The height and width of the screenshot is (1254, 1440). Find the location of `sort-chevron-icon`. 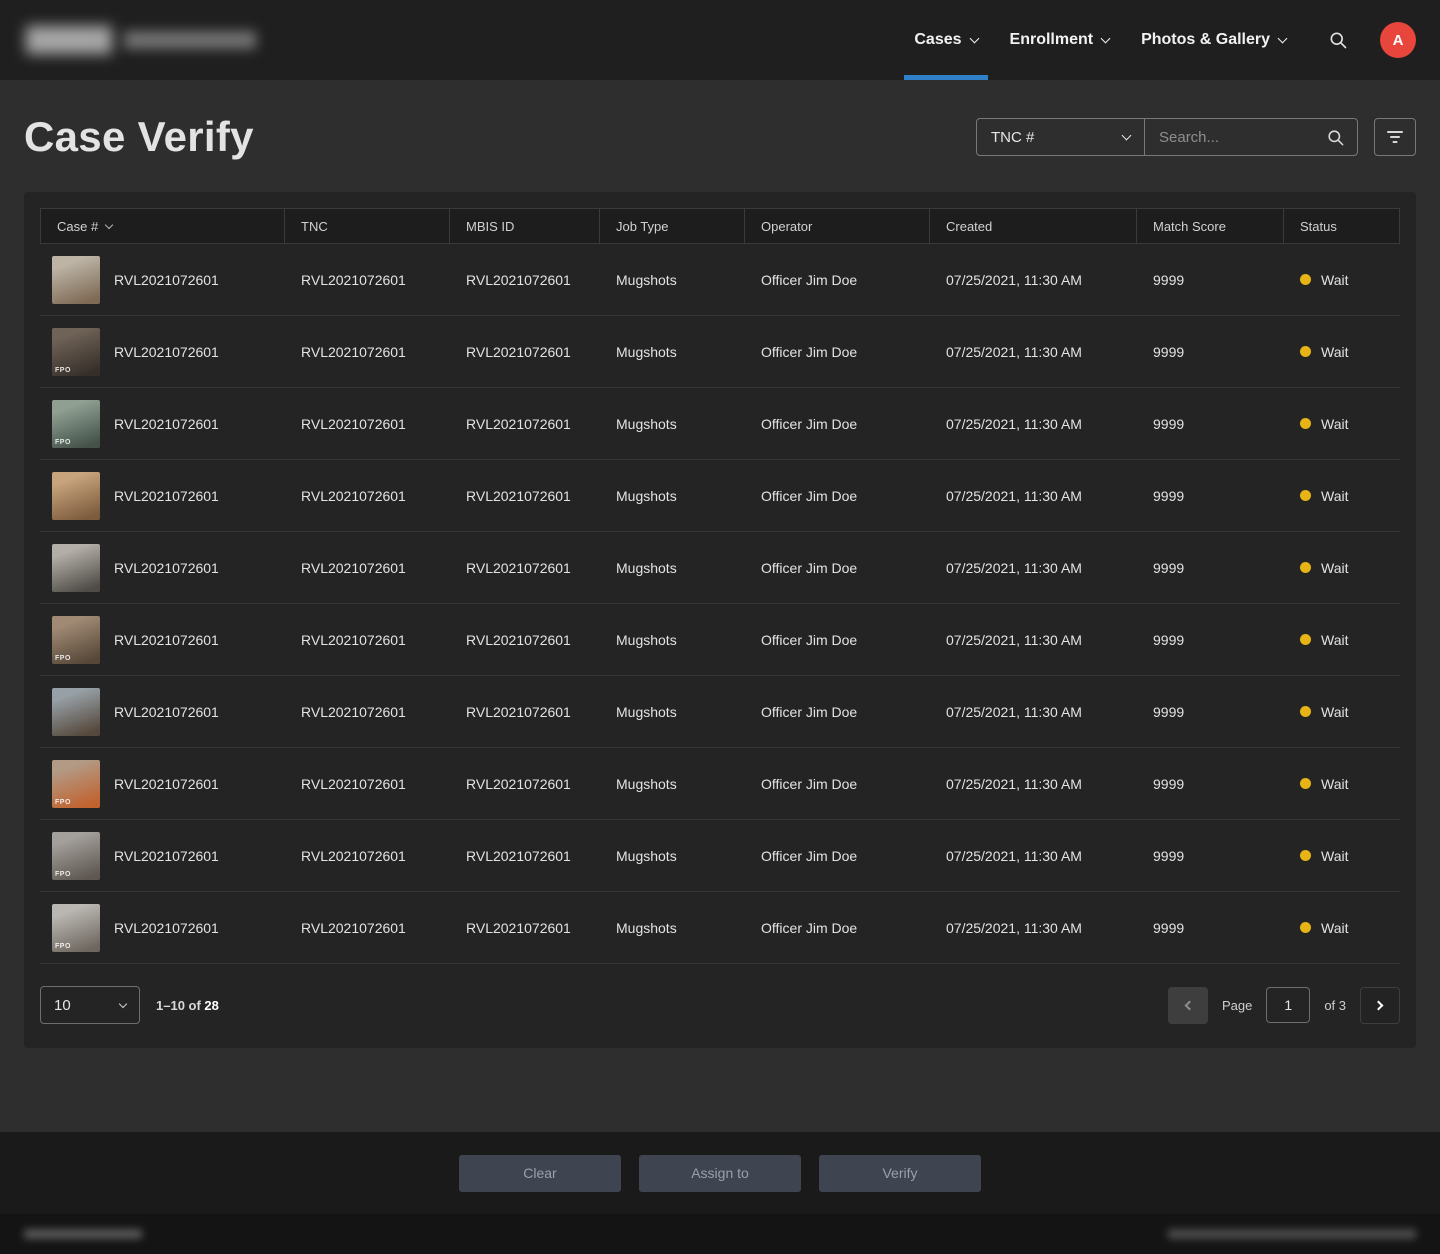

sort-chevron-icon is located at coordinates (109, 224).